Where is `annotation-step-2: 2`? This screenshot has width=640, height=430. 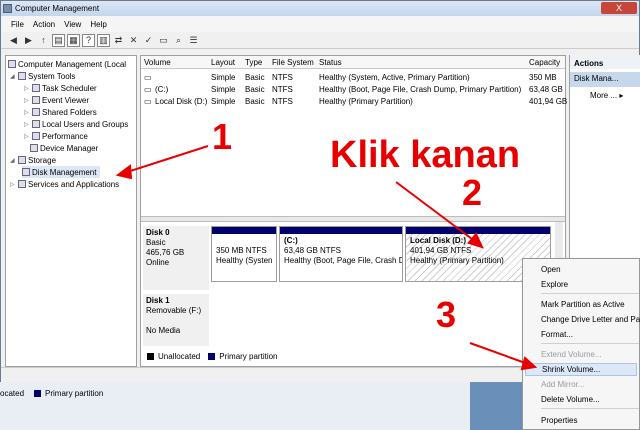
annotation-step-2: 2 is located at coordinates (472, 192).